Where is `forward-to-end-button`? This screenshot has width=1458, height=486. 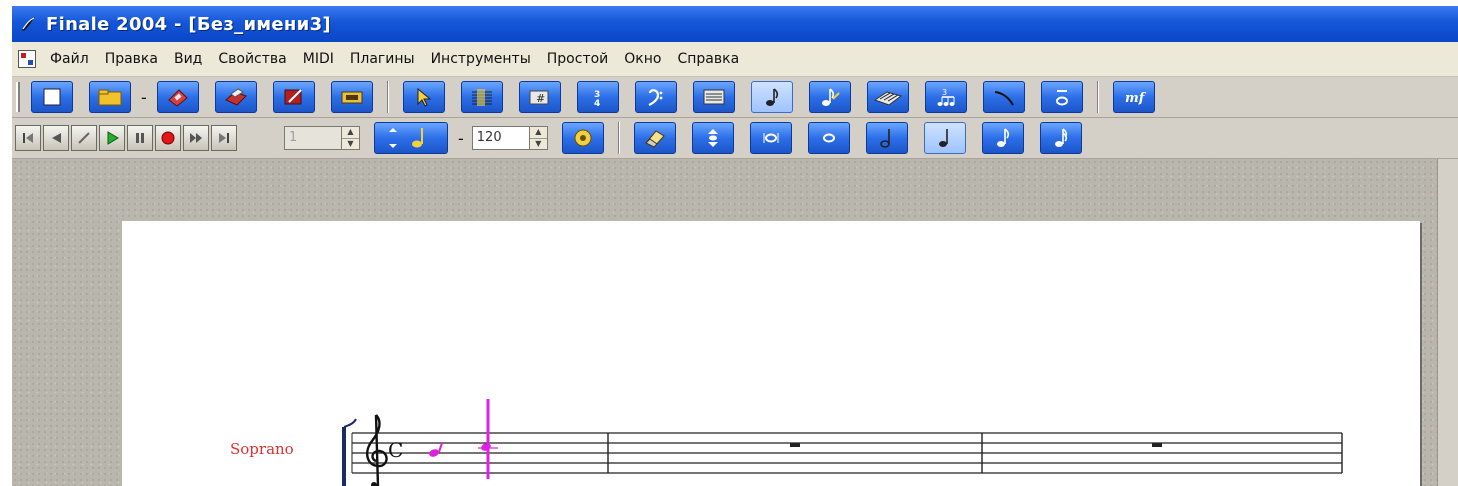
forward-to-end-button is located at coordinates (224, 138).